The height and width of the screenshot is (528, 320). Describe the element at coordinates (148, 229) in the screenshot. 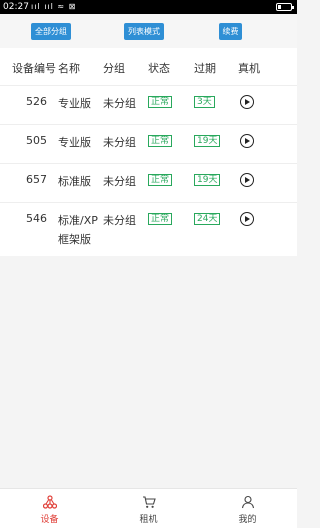

I see `table-row: 546 标准/XP 框架版 未分组 正常 24天` at that location.